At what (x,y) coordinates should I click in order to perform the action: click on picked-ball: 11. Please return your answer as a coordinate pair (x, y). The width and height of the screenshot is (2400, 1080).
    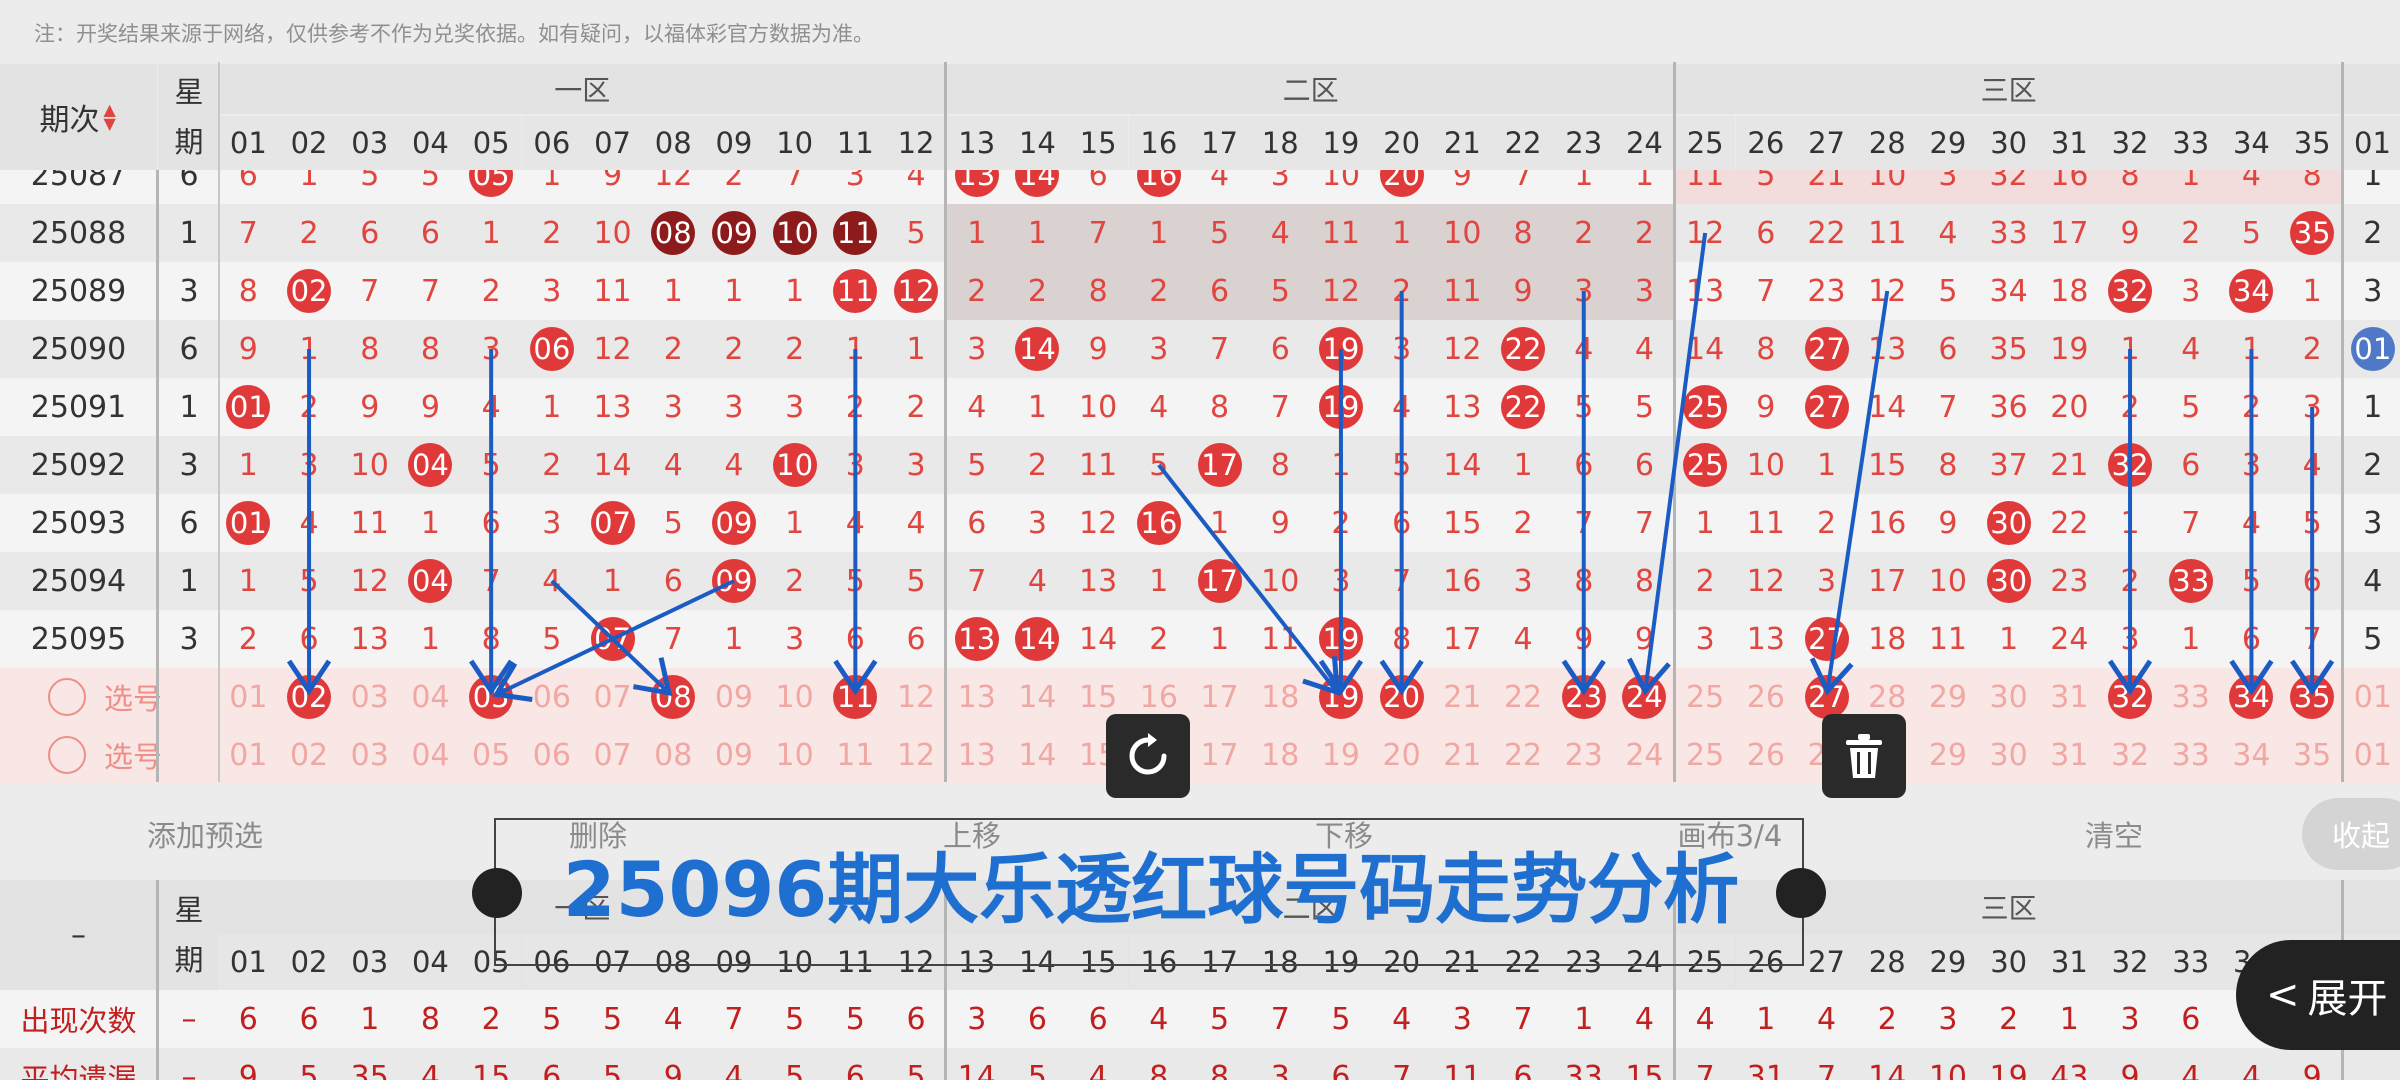
    Looking at the image, I should click on (855, 697).